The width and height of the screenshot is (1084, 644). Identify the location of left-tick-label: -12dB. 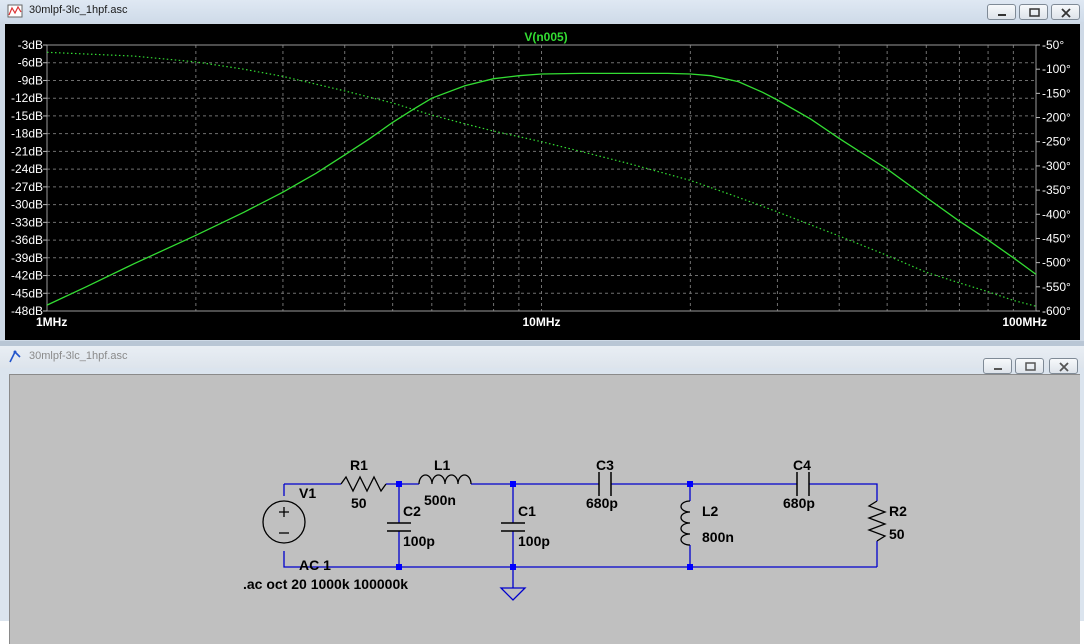
(27, 98).